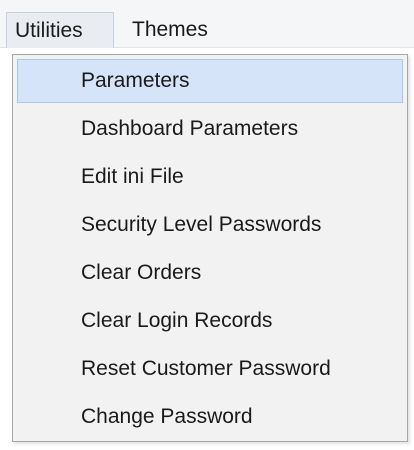 The height and width of the screenshot is (450, 414). Describe the element at coordinates (210, 273) in the screenshot. I see `menu-item-clear-orders: Clear Orders` at that location.